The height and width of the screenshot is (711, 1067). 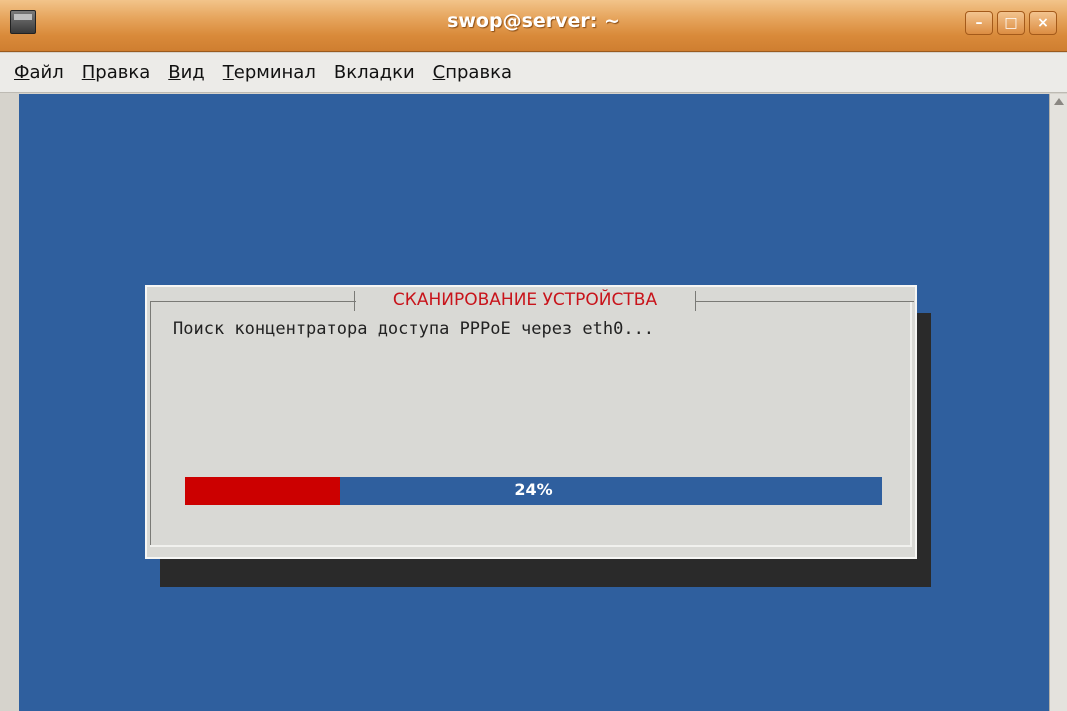 I want to click on dialog-title-rule-right, so click(x=804, y=301).